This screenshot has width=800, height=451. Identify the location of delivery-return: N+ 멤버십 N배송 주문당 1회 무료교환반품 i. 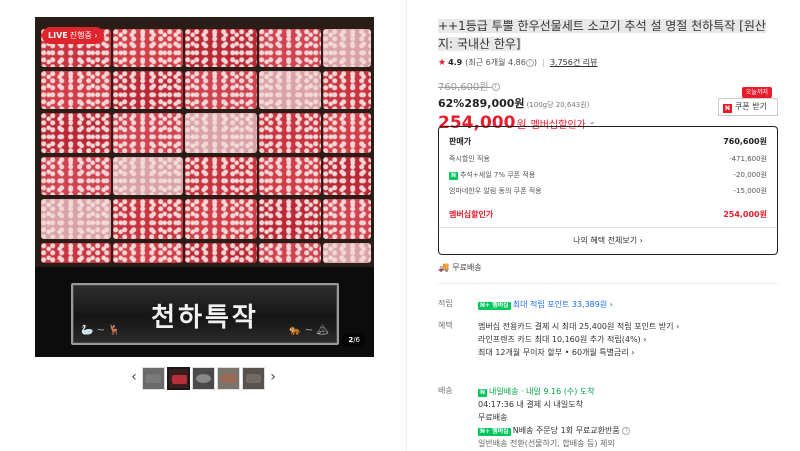
(628, 430).